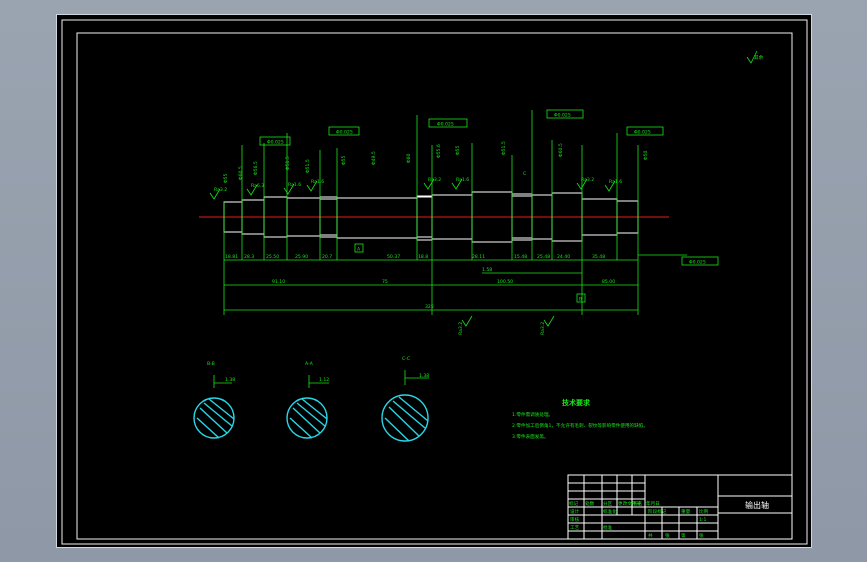  I want to click on tech-item-1: 1.零件需调质处理。, so click(532, 414).